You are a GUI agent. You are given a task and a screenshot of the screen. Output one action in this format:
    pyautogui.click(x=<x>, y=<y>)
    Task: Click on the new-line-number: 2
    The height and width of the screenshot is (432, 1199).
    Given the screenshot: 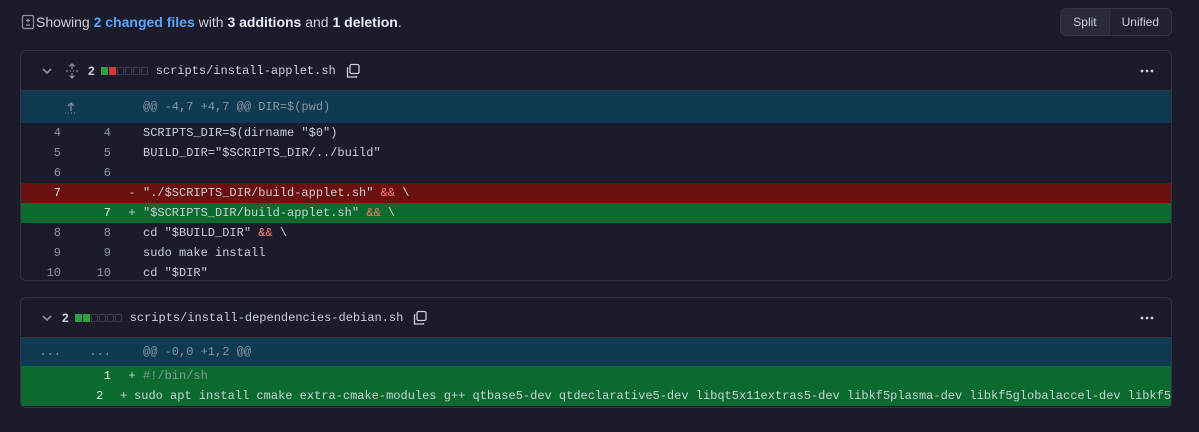 What is the action you would take?
    pyautogui.click(x=90, y=396)
    